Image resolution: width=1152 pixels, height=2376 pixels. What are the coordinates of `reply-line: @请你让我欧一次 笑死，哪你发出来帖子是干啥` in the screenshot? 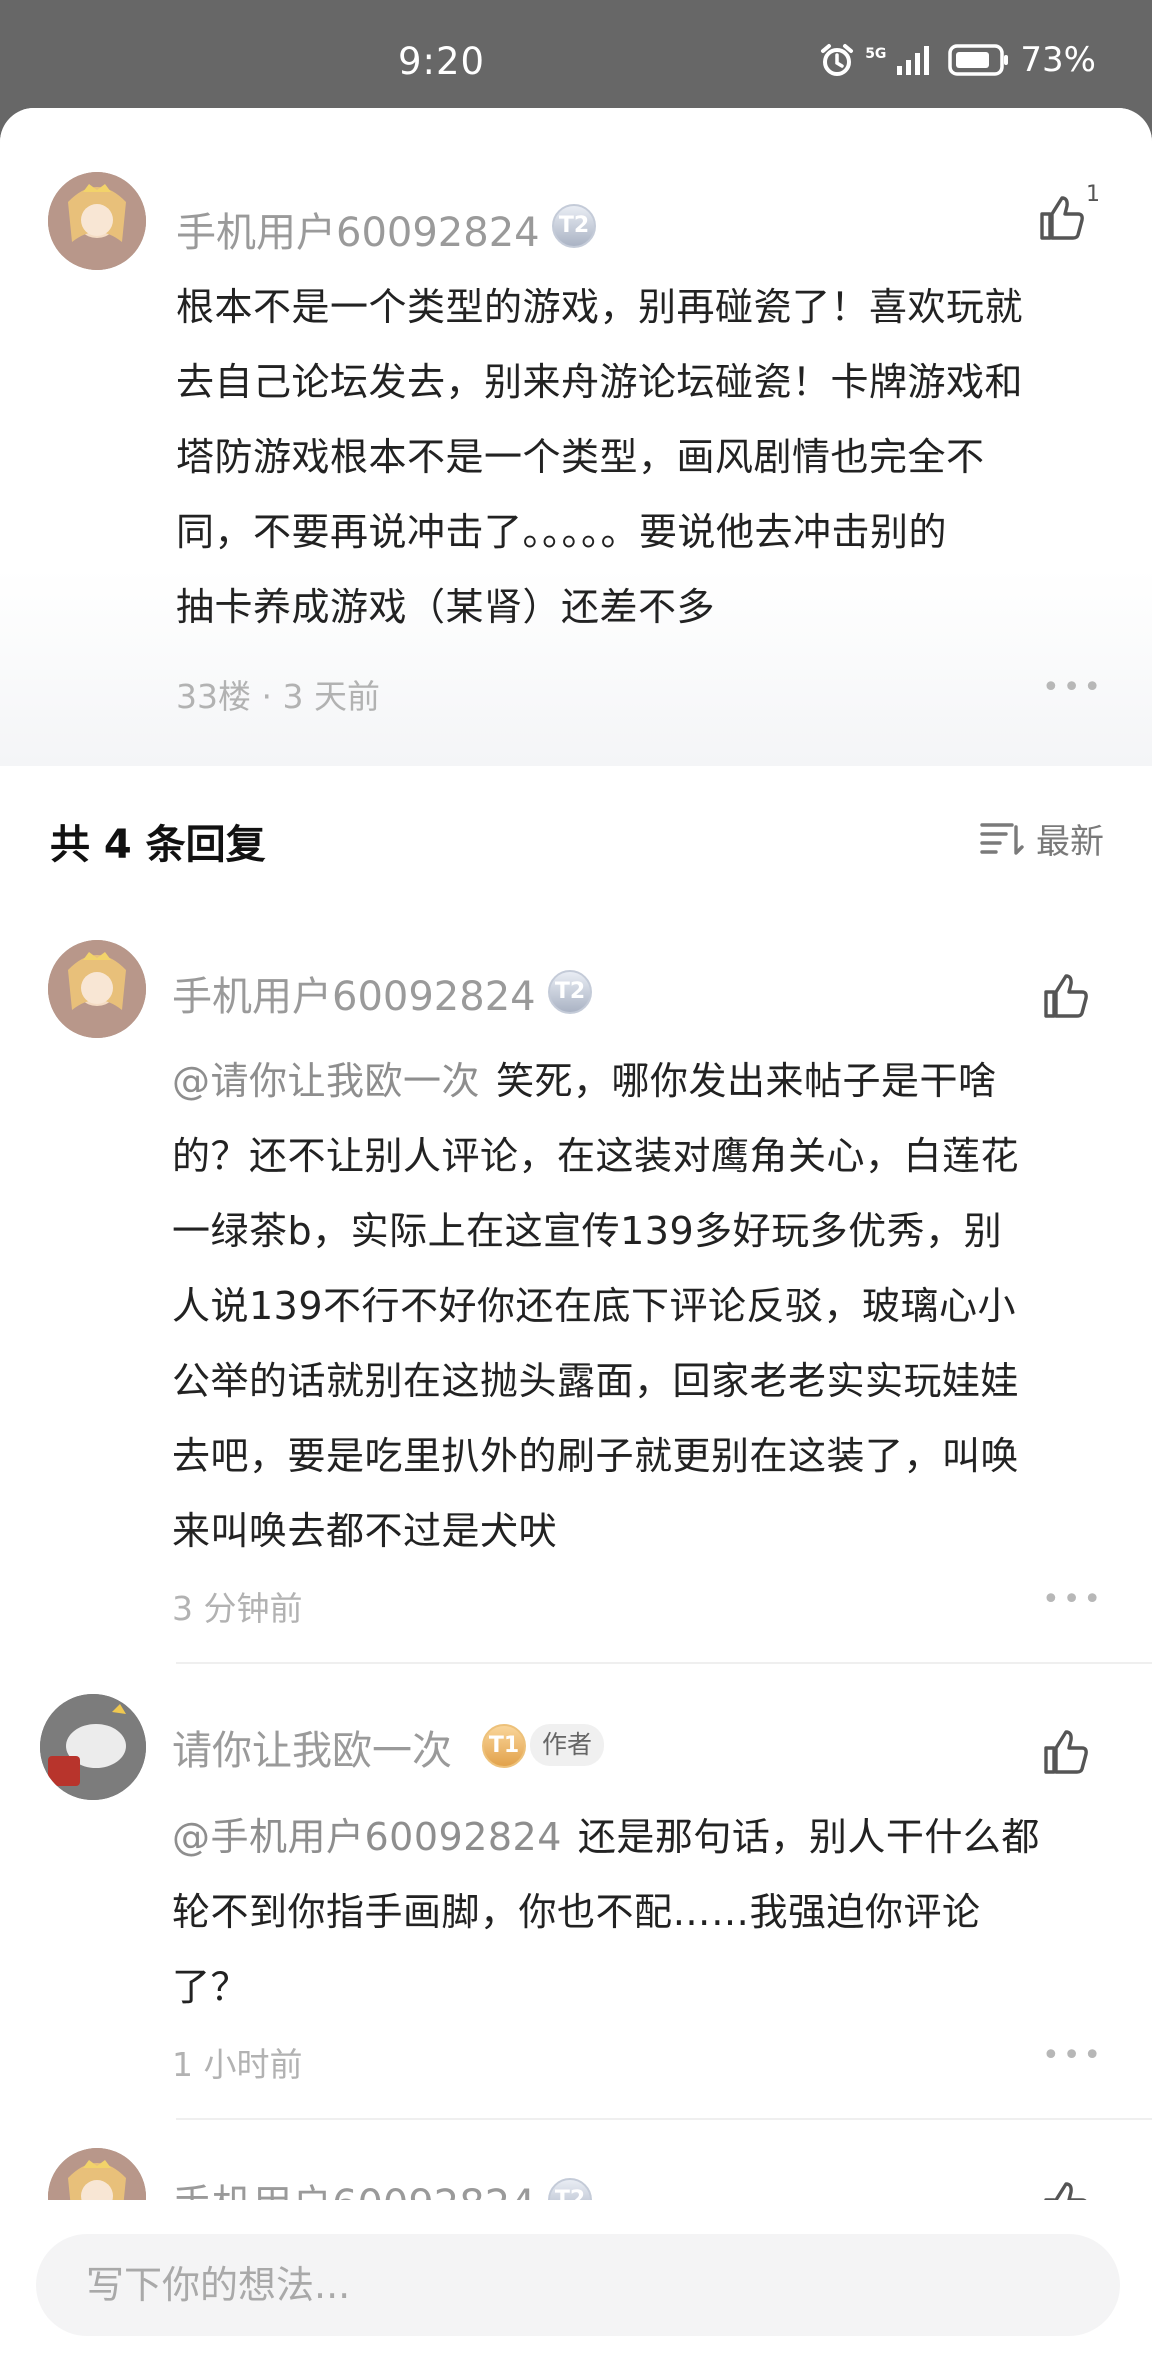 It's located at (584, 1081).